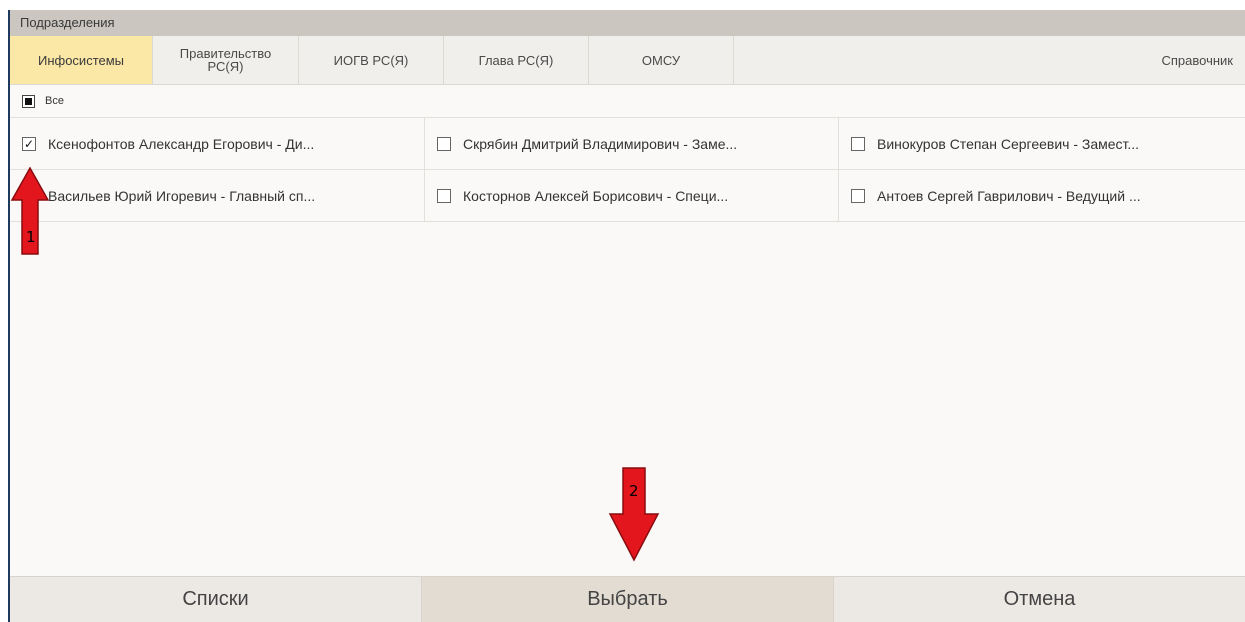 This screenshot has height=622, width=1245. Describe the element at coordinates (371, 60) in the screenshot. I see `tab-iogv: ИОГВ РС(Я)` at that location.